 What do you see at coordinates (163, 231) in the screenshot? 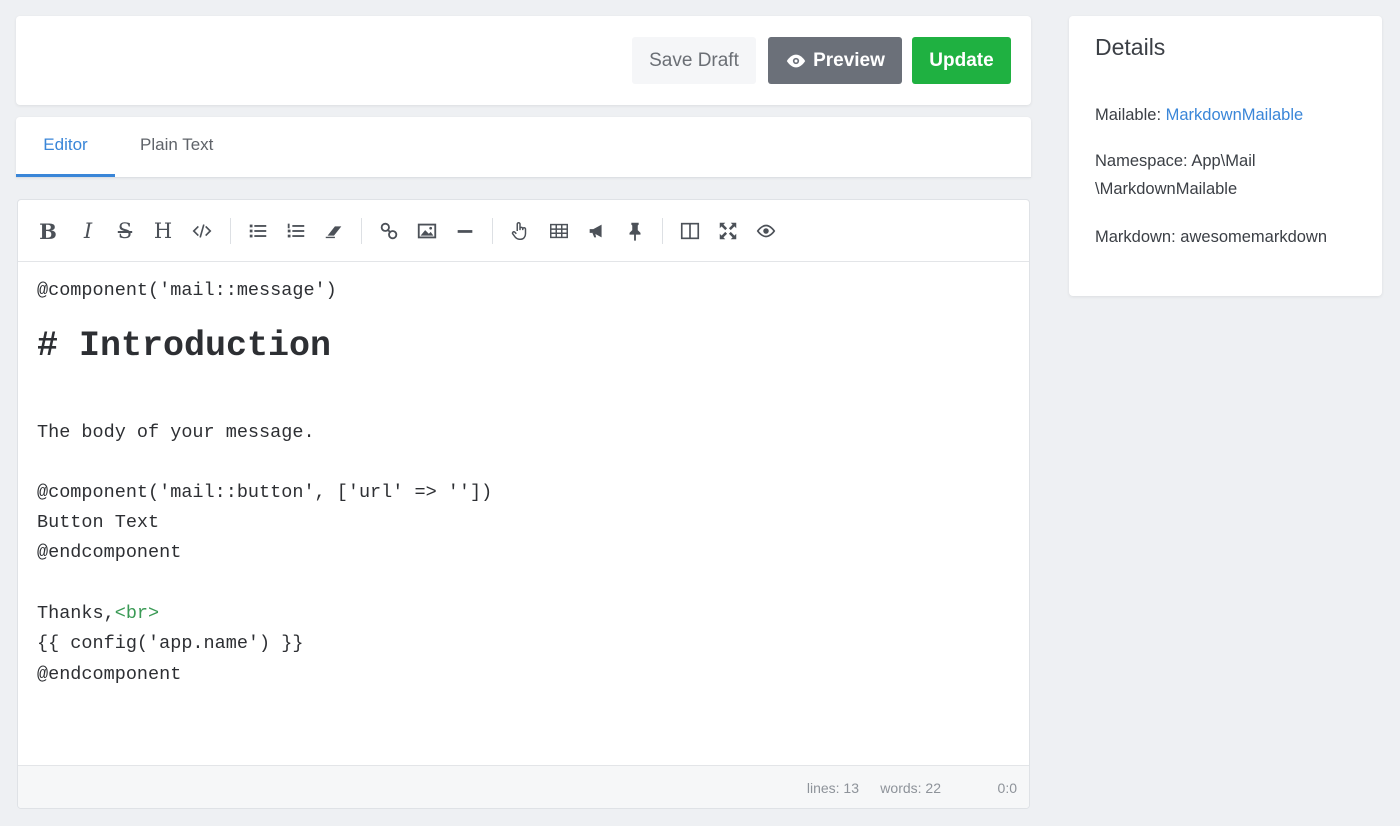
I see `heading-icon: H` at bounding box center [163, 231].